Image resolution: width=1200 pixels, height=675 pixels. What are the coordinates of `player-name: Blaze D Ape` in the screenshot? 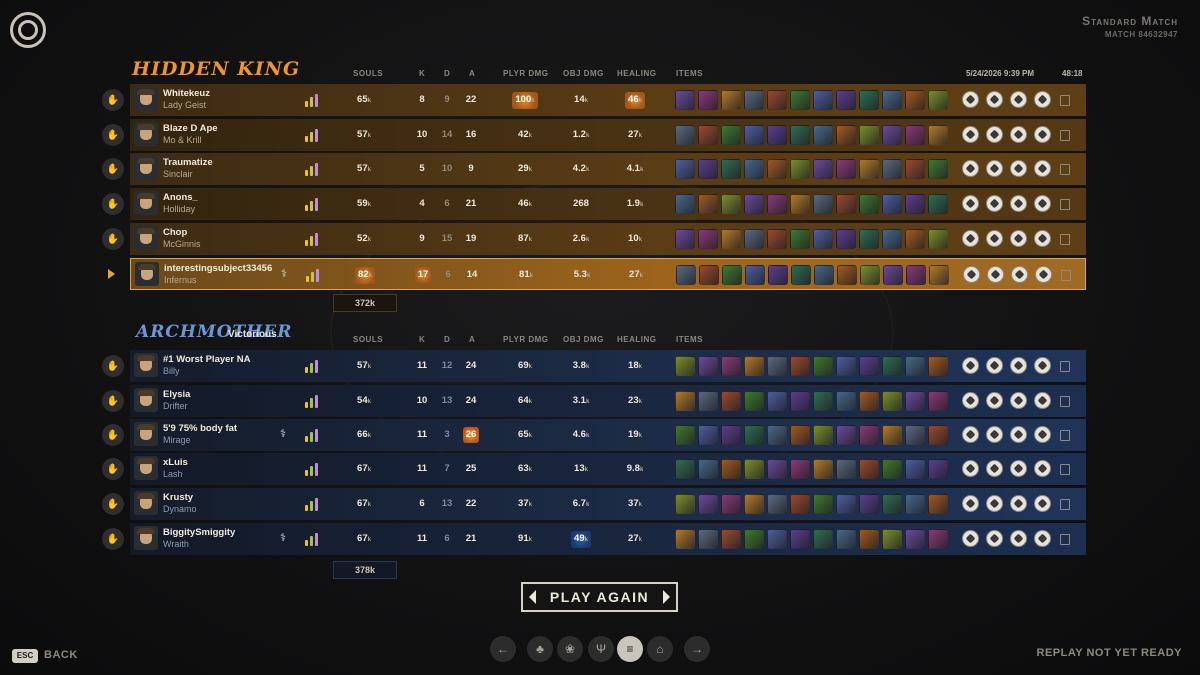 It's located at (190, 128).